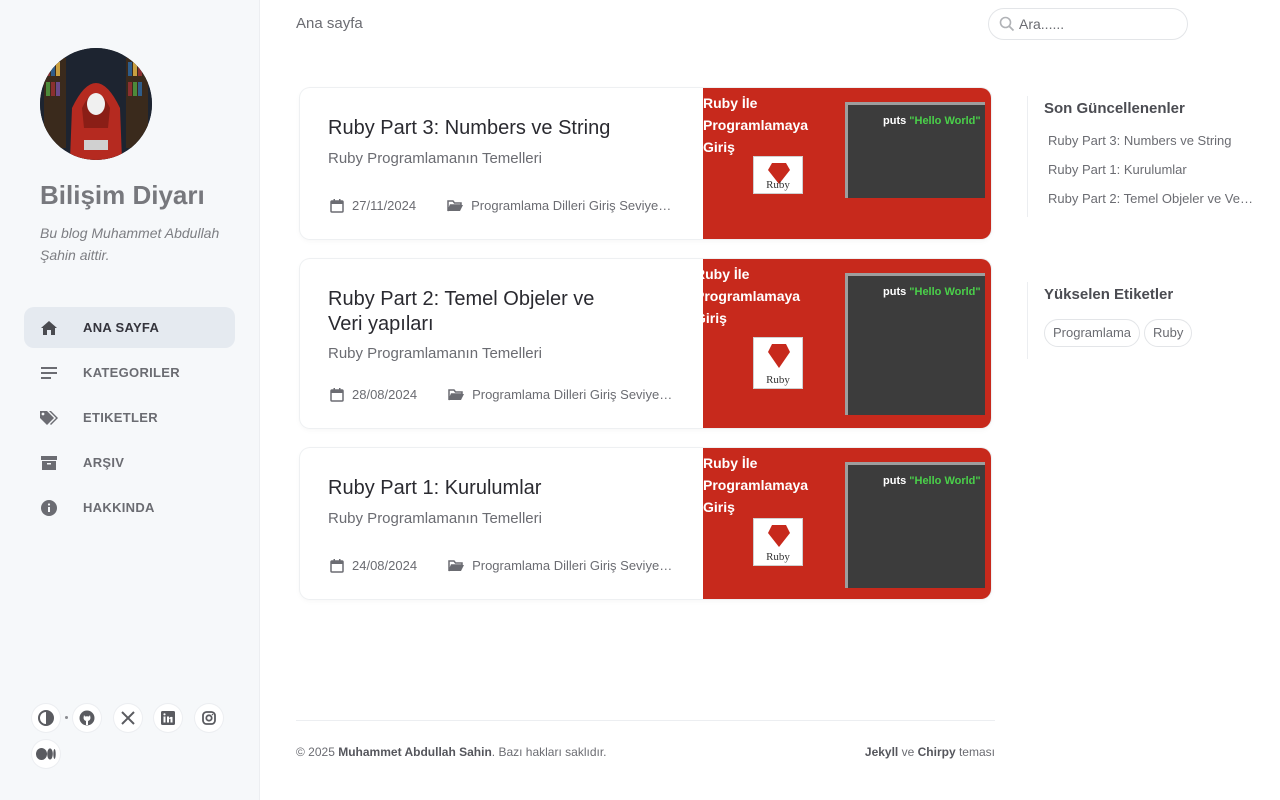  I want to click on author-link: Muhammet Abdullah Sahin, so click(415, 752).